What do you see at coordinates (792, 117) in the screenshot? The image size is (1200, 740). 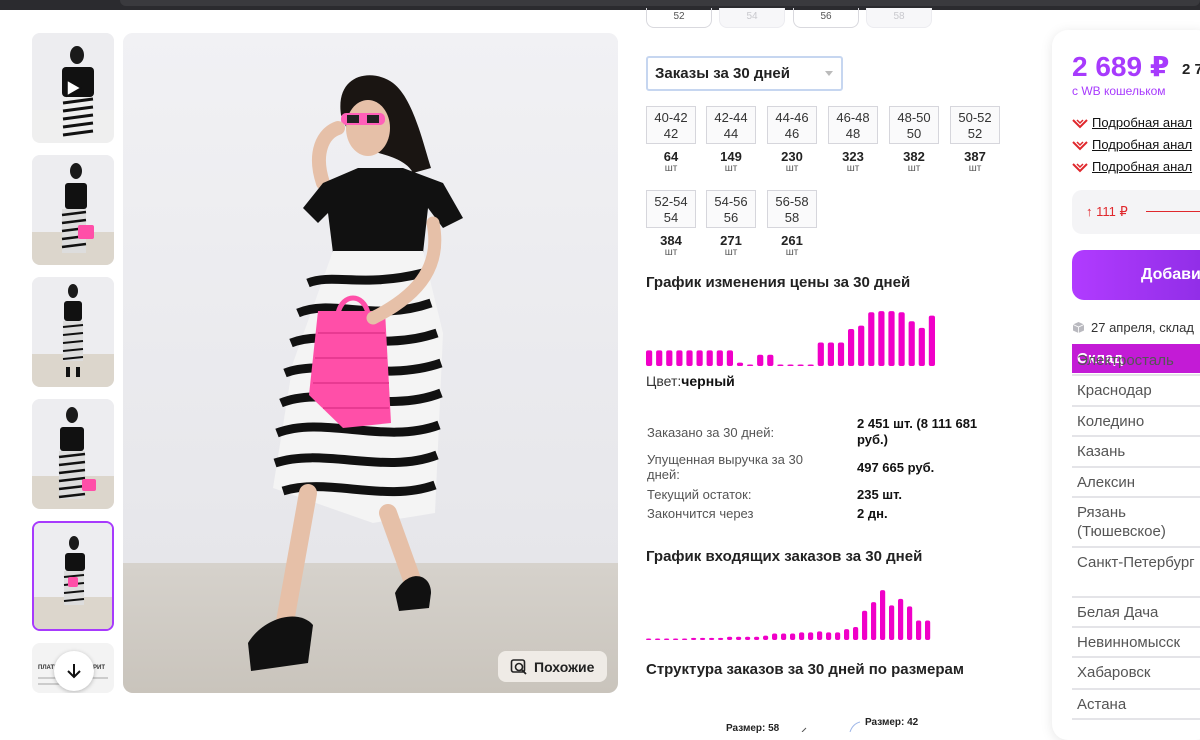 I see `size-ru: 44-46` at bounding box center [792, 117].